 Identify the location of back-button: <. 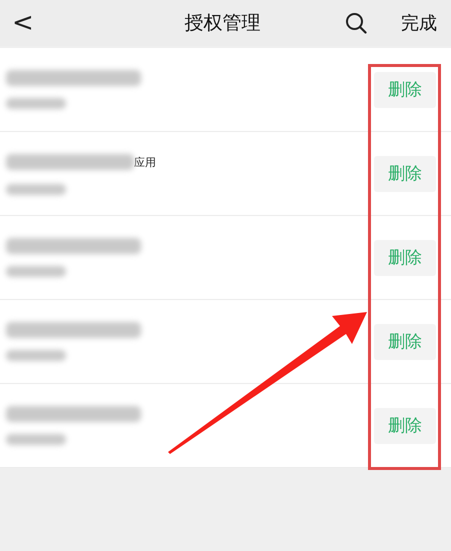
(23, 23).